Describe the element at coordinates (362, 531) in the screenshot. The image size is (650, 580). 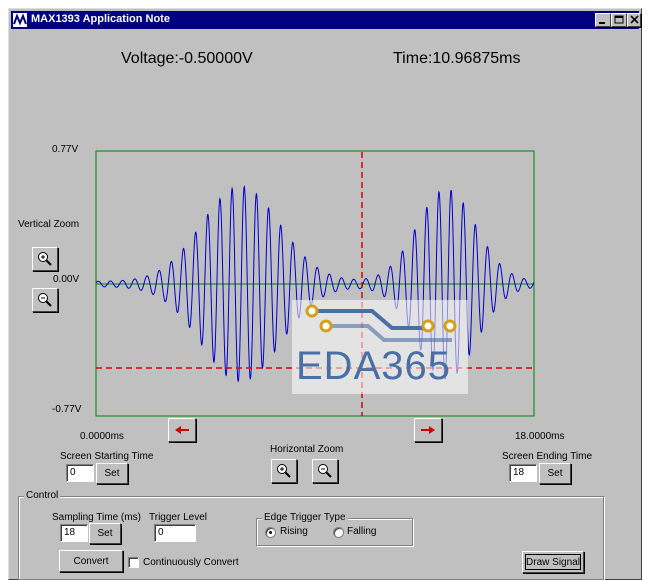
I see `falling-label: Falling` at that location.